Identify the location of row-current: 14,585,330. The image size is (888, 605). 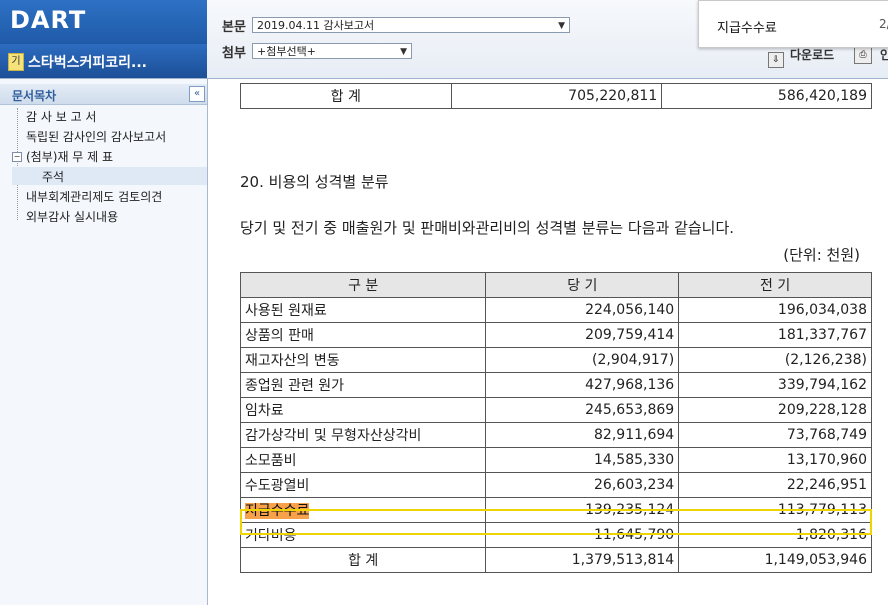
(582, 460).